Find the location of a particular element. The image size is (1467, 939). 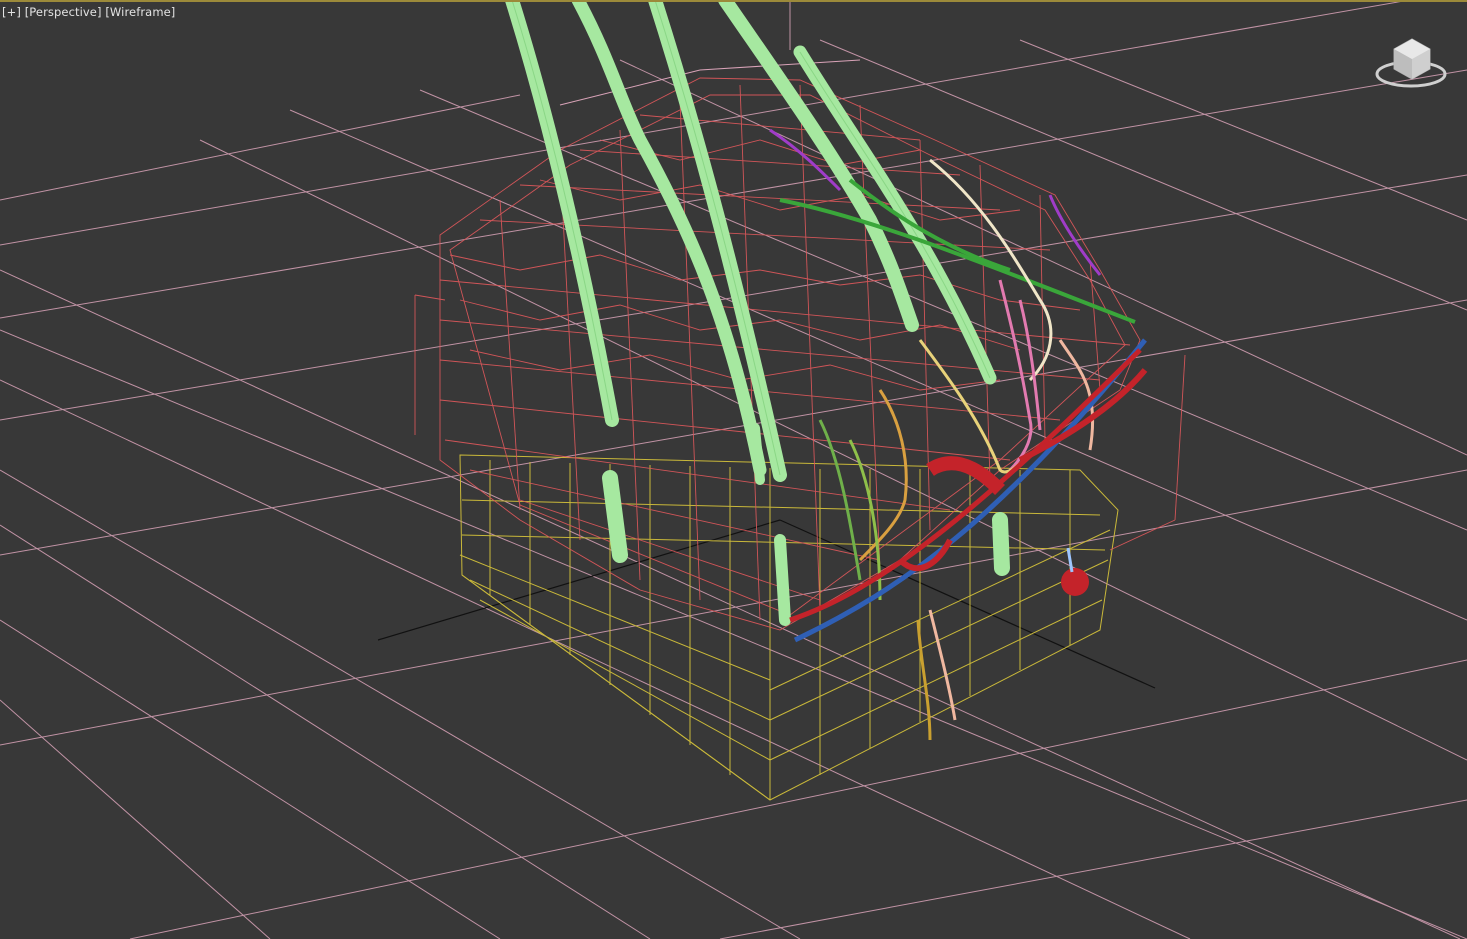

viewport-label-menu: [+] [Perspective] [Wireframe] is located at coordinates (88, 12).